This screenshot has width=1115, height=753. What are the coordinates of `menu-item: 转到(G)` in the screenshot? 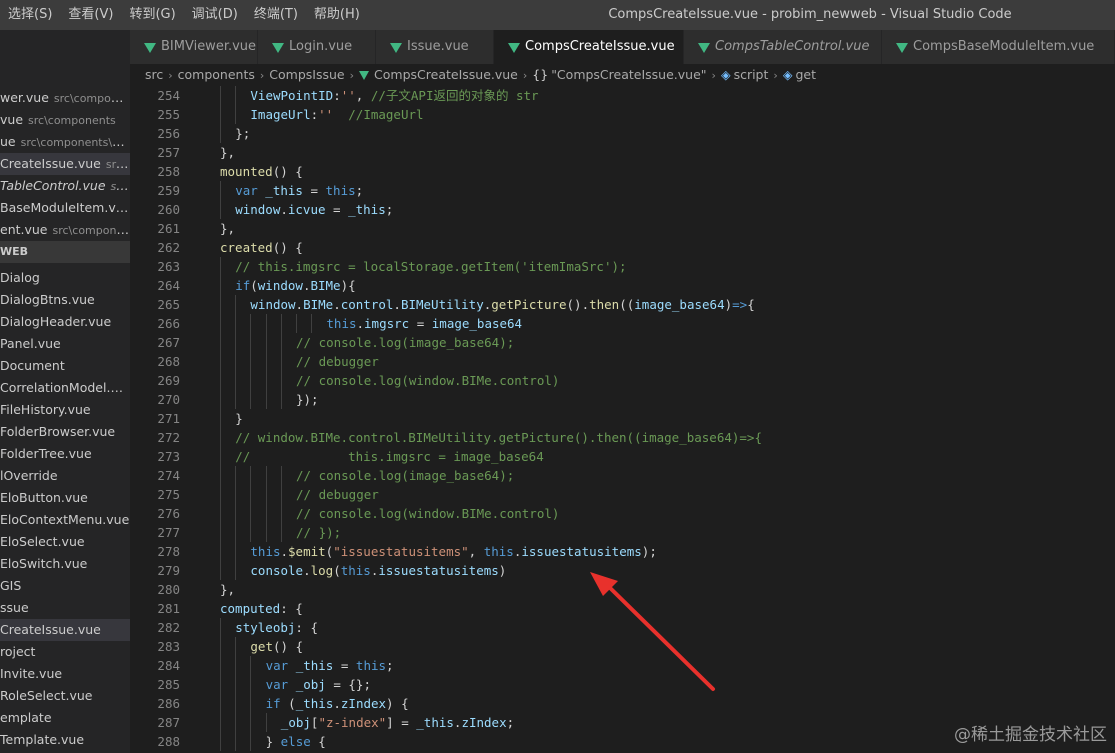 It's located at (152, 15).